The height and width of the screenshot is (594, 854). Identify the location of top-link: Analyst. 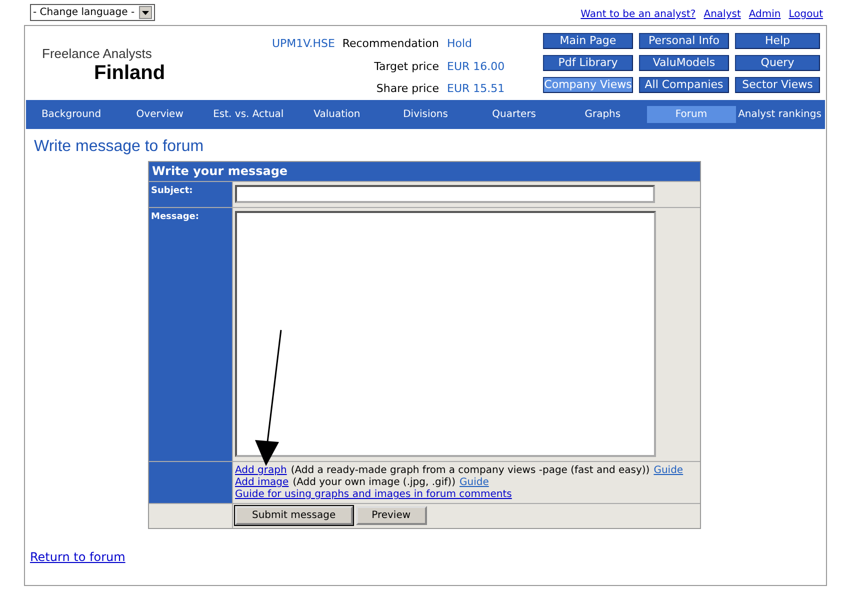
(722, 14).